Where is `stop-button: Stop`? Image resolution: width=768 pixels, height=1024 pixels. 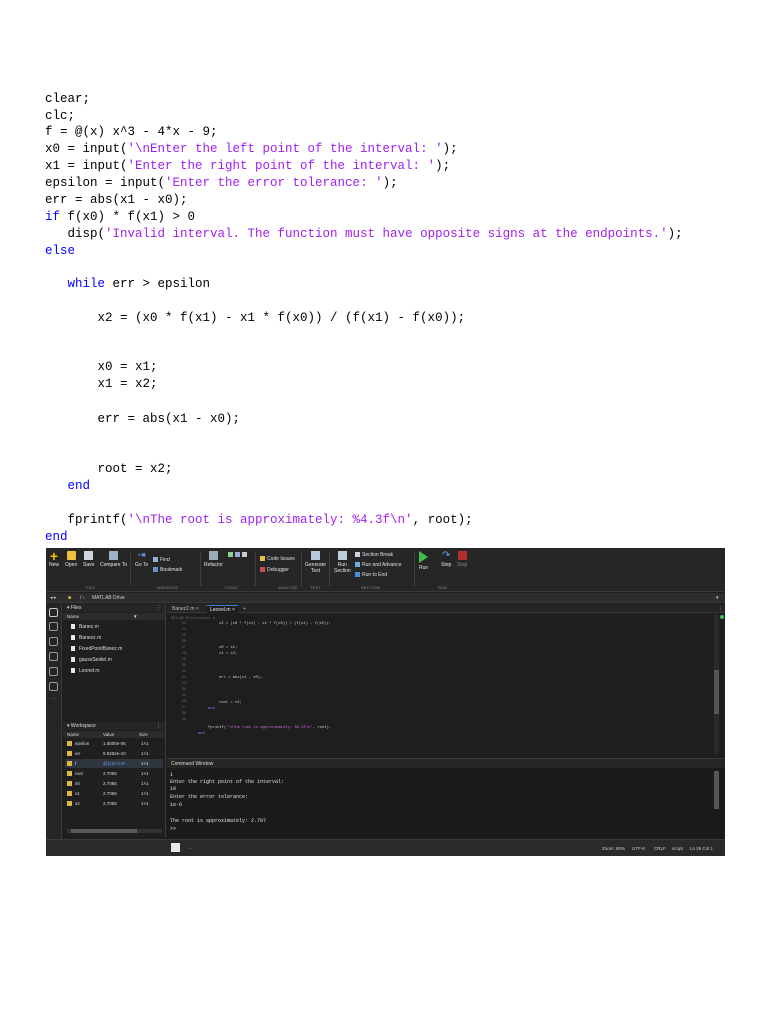 stop-button: Stop is located at coordinates (462, 559).